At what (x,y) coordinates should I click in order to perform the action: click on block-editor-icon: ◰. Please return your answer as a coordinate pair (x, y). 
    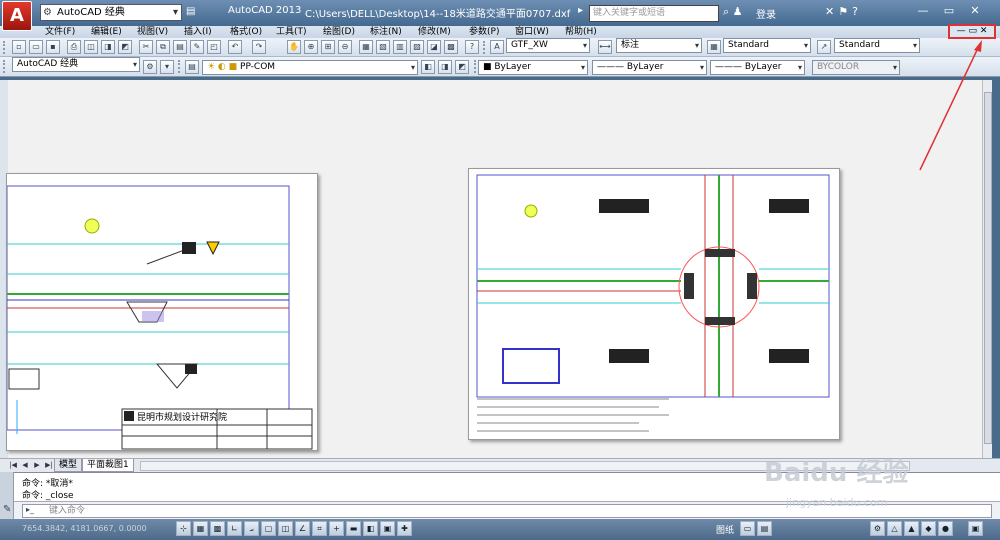
    Looking at the image, I should click on (214, 47).